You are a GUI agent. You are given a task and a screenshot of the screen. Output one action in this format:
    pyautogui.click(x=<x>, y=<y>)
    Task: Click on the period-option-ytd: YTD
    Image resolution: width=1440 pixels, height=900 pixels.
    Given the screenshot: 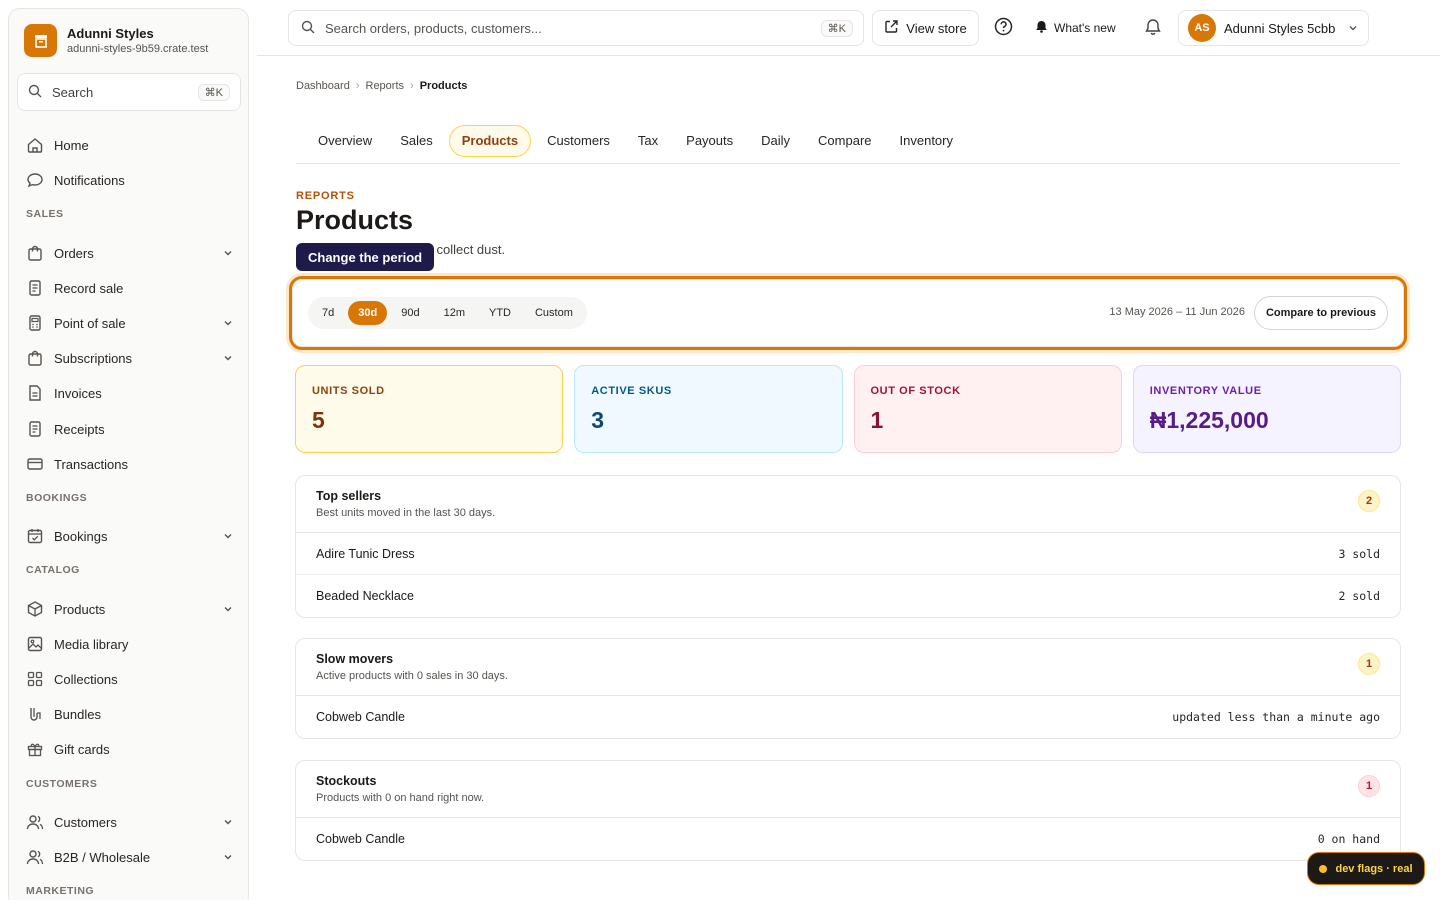 What is the action you would take?
    pyautogui.click(x=500, y=313)
    